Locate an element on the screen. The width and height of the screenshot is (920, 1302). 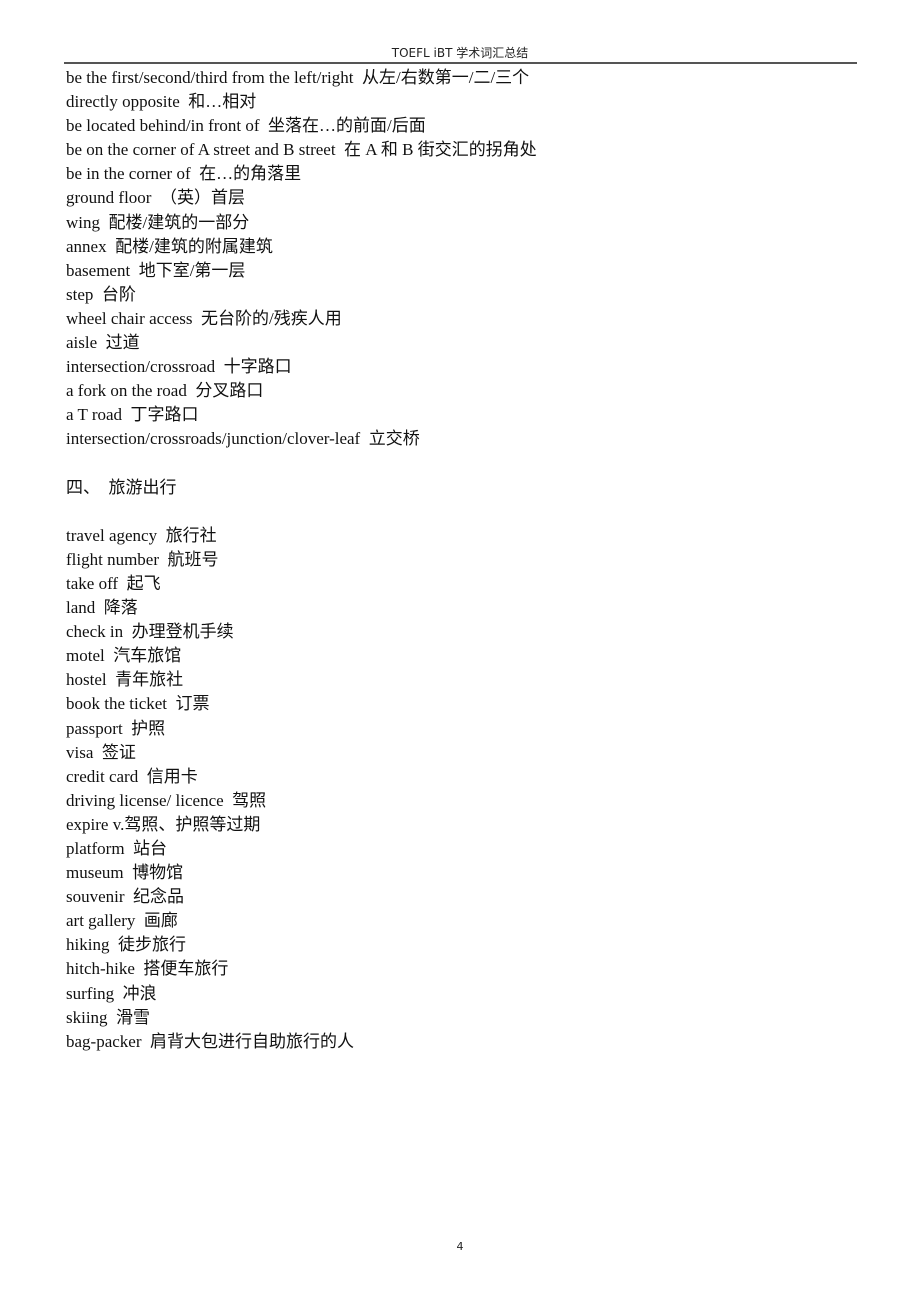
vocab-entry: skiing 滑雪 is located at coordinates (108, 1017).